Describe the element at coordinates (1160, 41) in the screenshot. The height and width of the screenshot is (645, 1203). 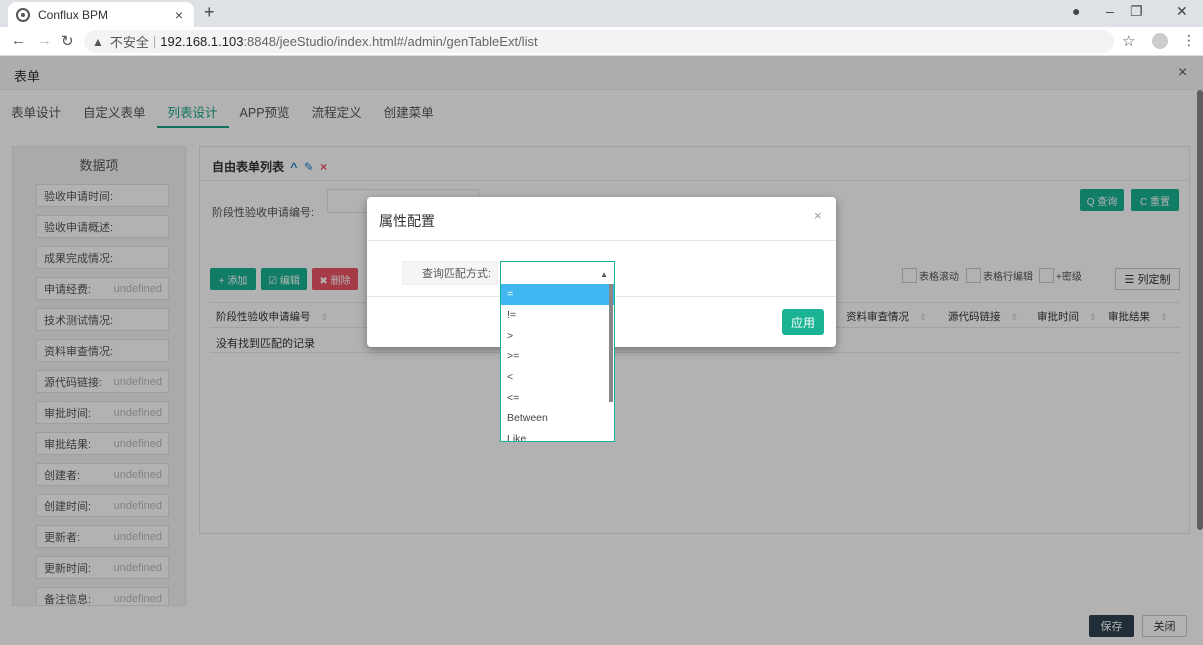
I see `profile-icon` at that location.